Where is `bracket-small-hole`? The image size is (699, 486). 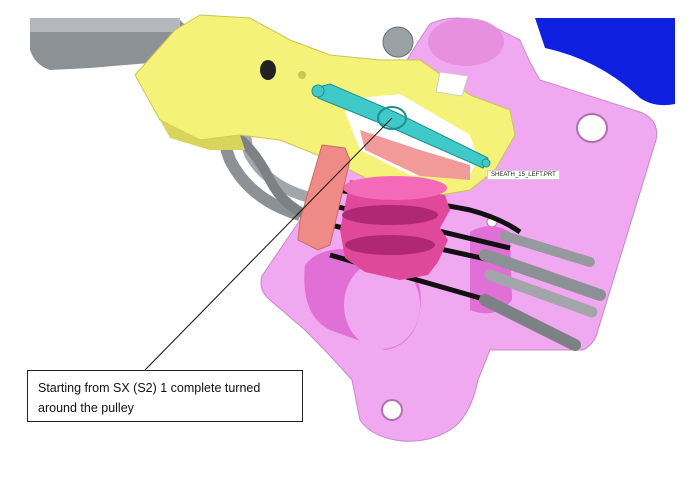
bracket-small-hole is located at coordinates (302, 75).